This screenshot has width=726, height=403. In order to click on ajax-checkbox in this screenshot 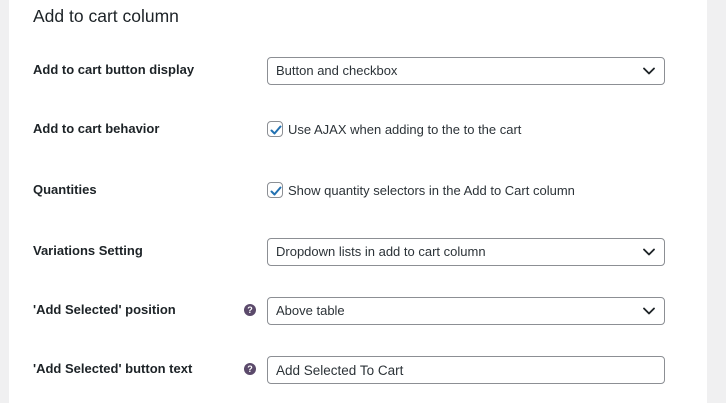, I will do `click(275, 129)`.